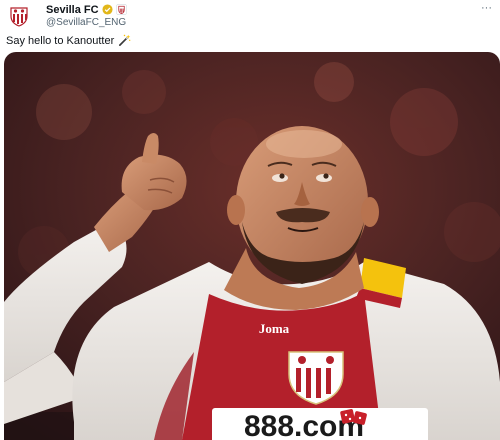 The height and width of the screenshot is (440, 500). I want to click on author-names: Sevilla FC @SevillaFC_ENG, so click(86, 15).